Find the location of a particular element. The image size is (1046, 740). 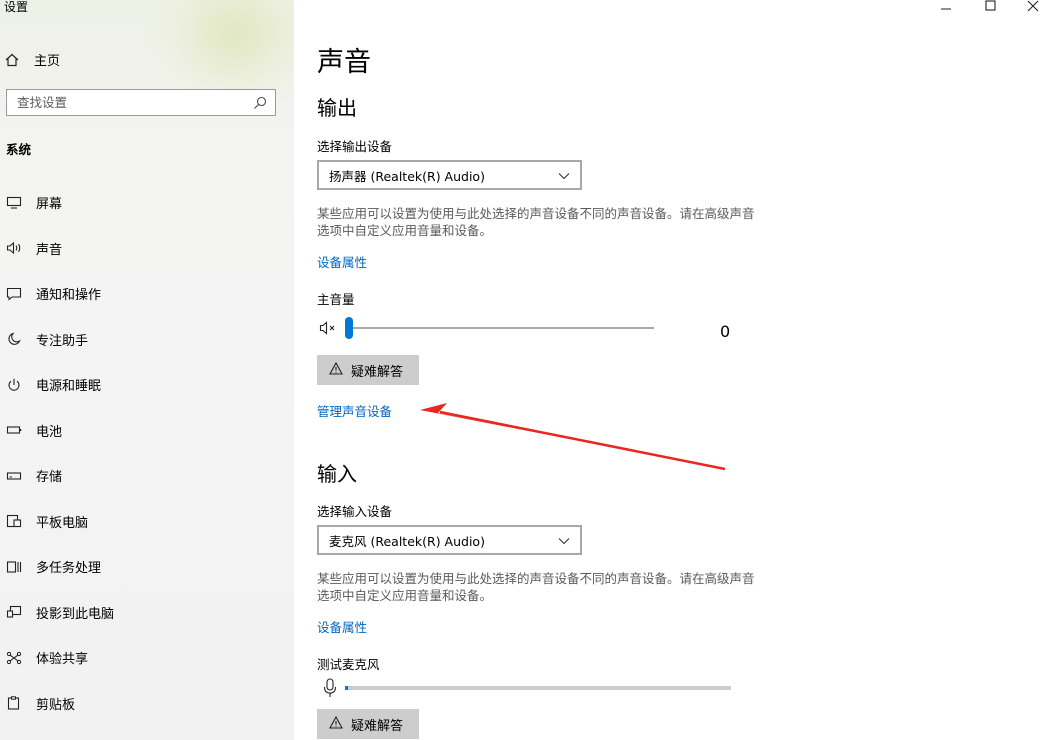

close-icon is located at coordinates (1033, 8).